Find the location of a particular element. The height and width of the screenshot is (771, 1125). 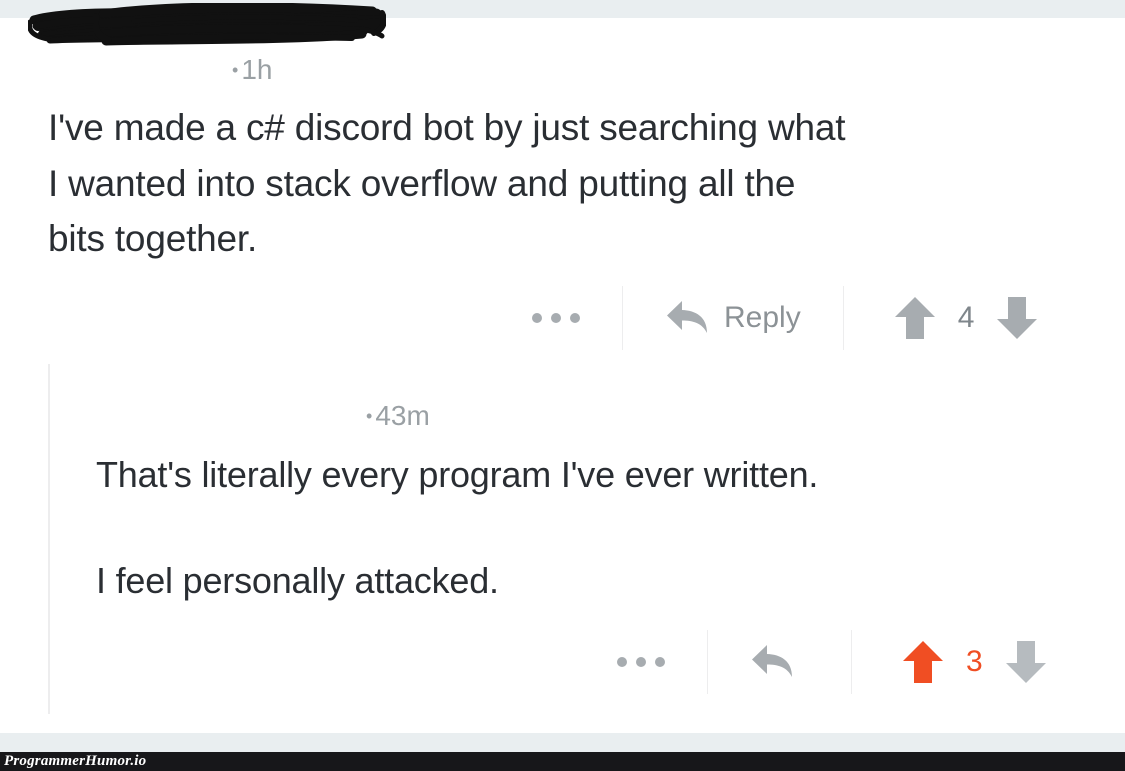

comment-action-bar: Reply 4 is located at coordinates (790, 318).